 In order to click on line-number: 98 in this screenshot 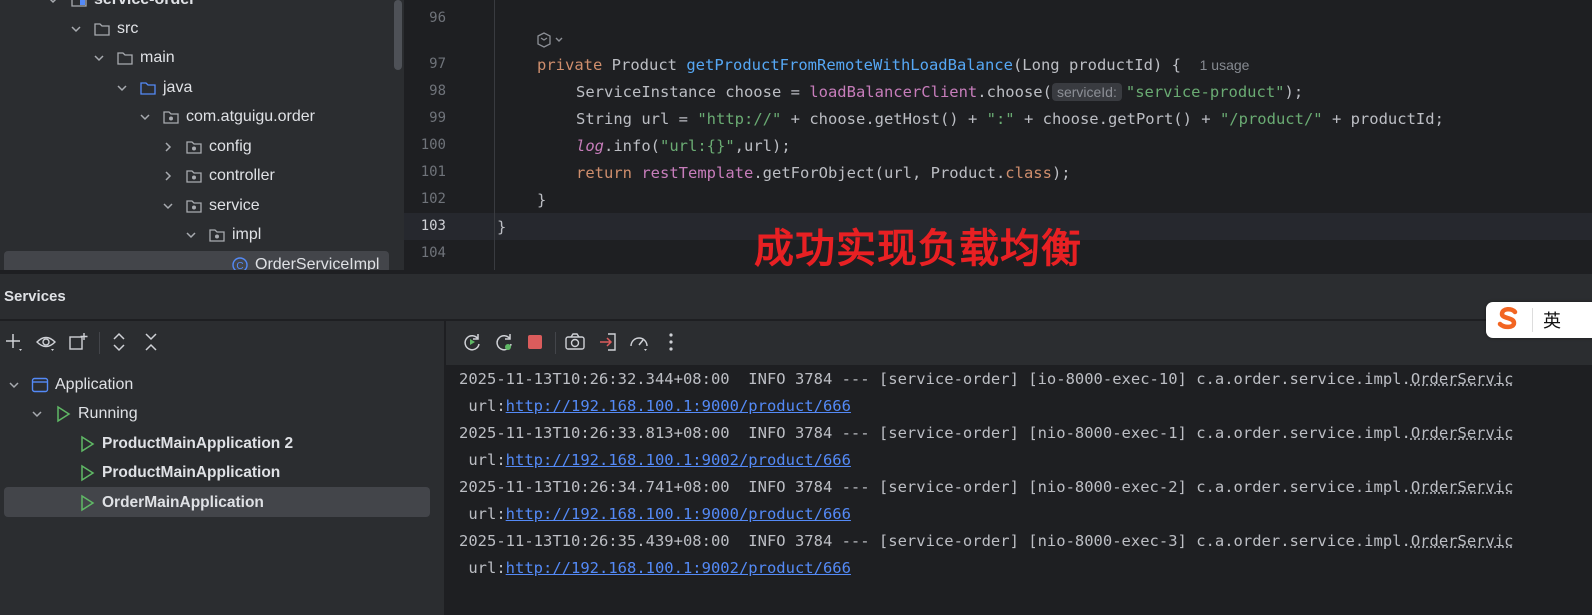, I will do `click(437, 91)`.